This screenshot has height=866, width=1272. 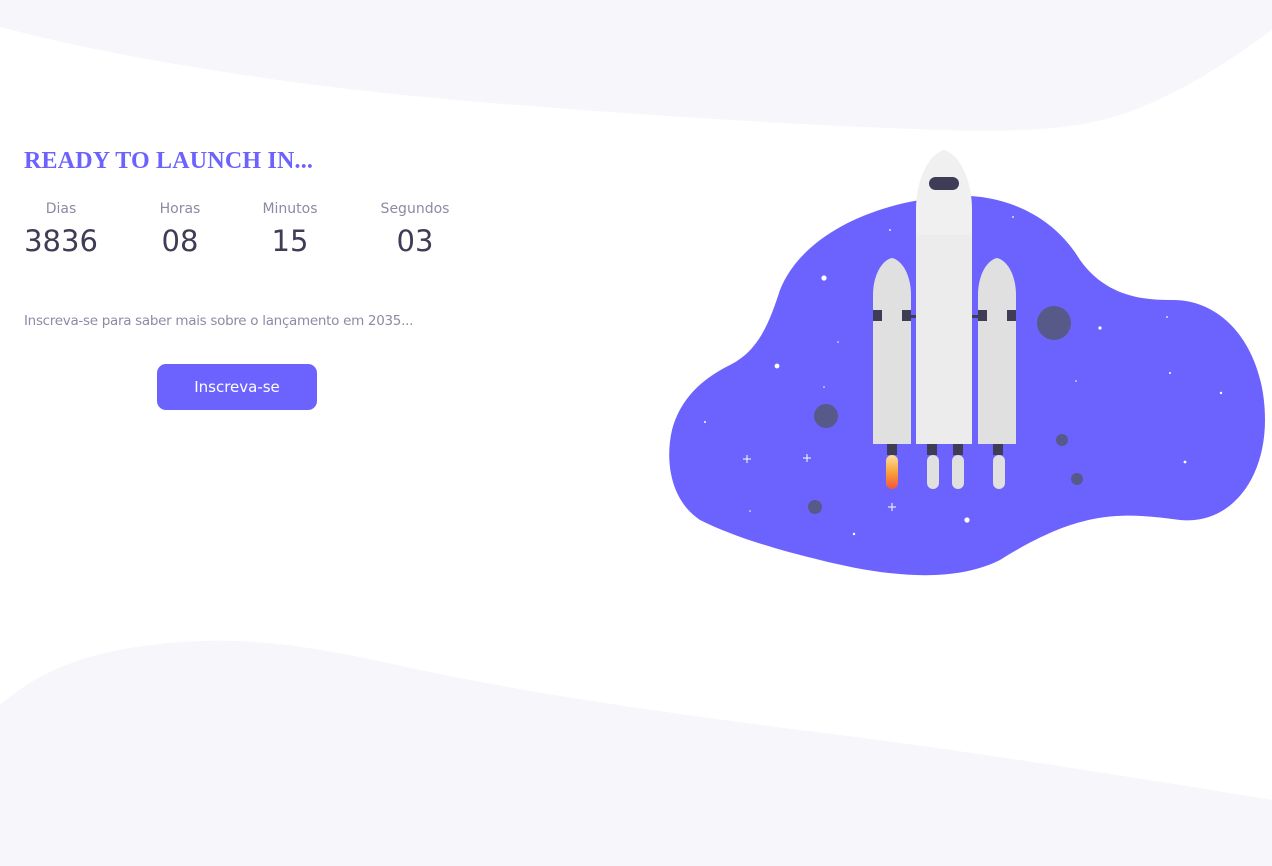 I want to click on hours-label: Horas, so click(x=180, y=209).